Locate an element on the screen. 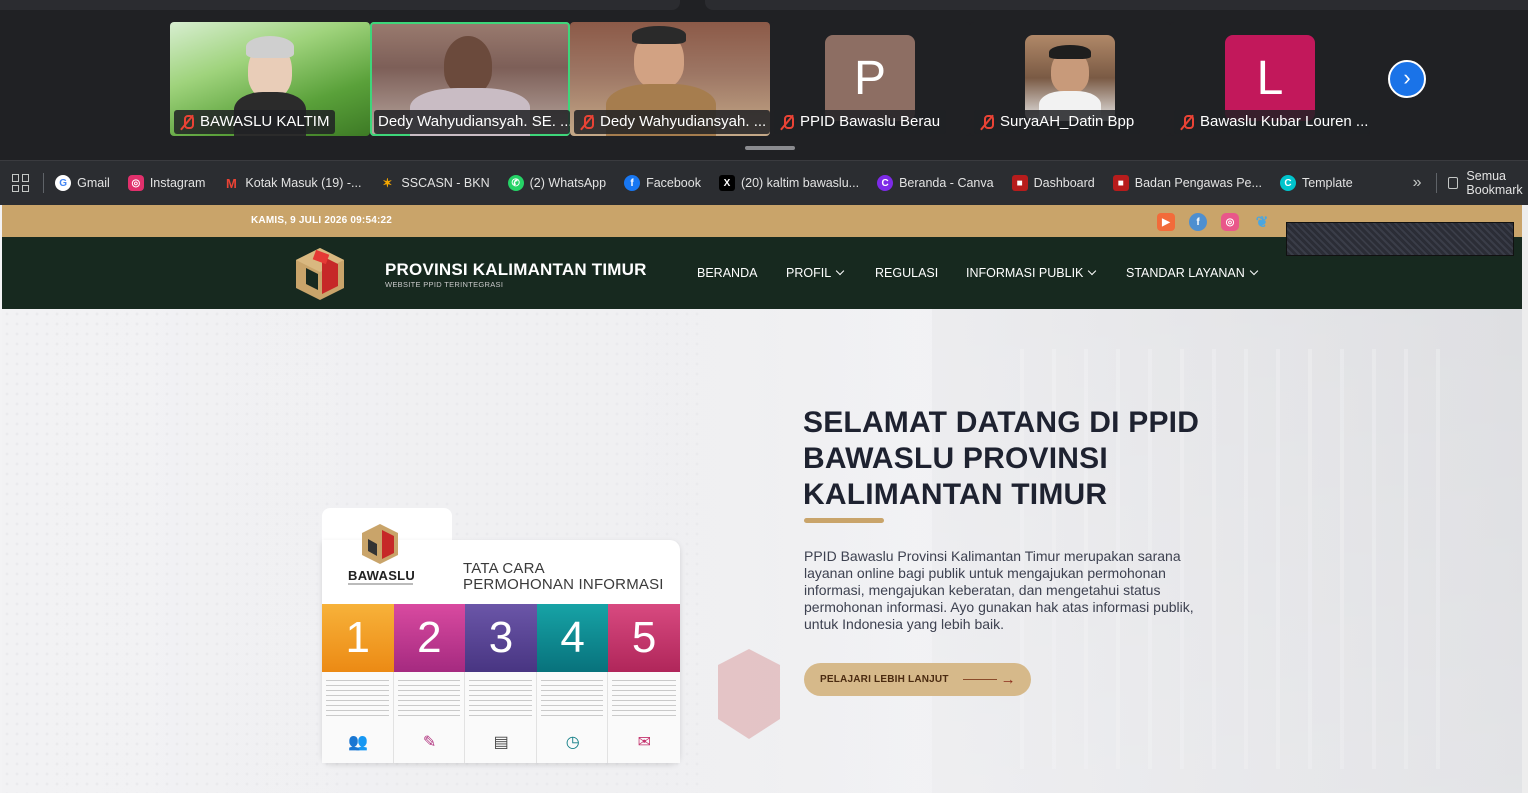  nav-regulasi: REGULASI is located at coordinates (906, 273).